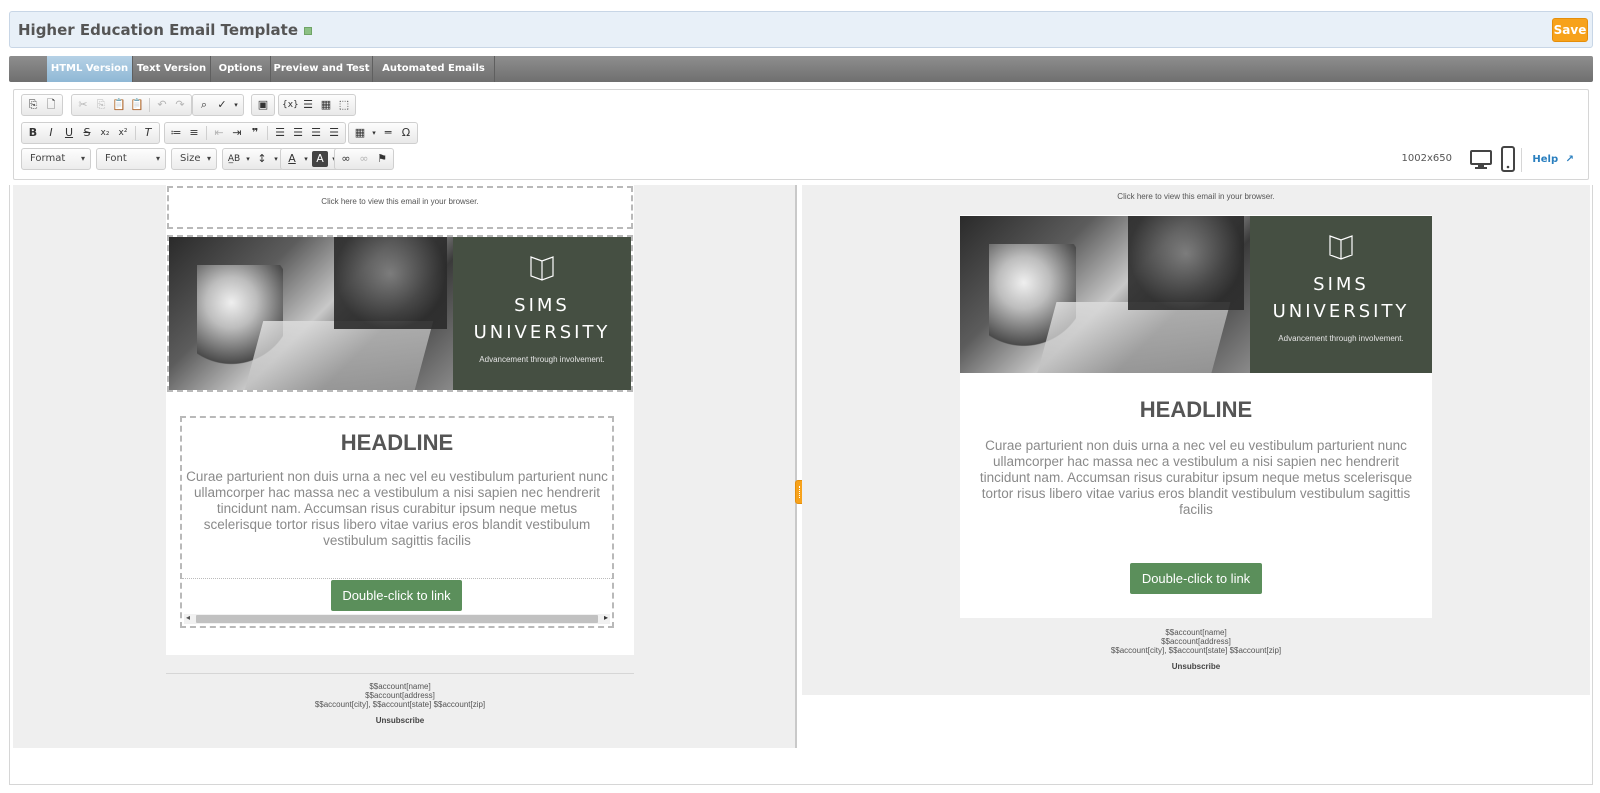  I want to click on preview-hero-photo, so click(1105, 294).